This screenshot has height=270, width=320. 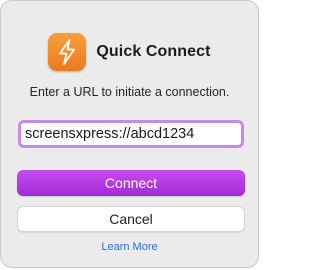 I want to click on dialog-prompt: Enter a URL to initiate a connection., so click(x=129, y=92).